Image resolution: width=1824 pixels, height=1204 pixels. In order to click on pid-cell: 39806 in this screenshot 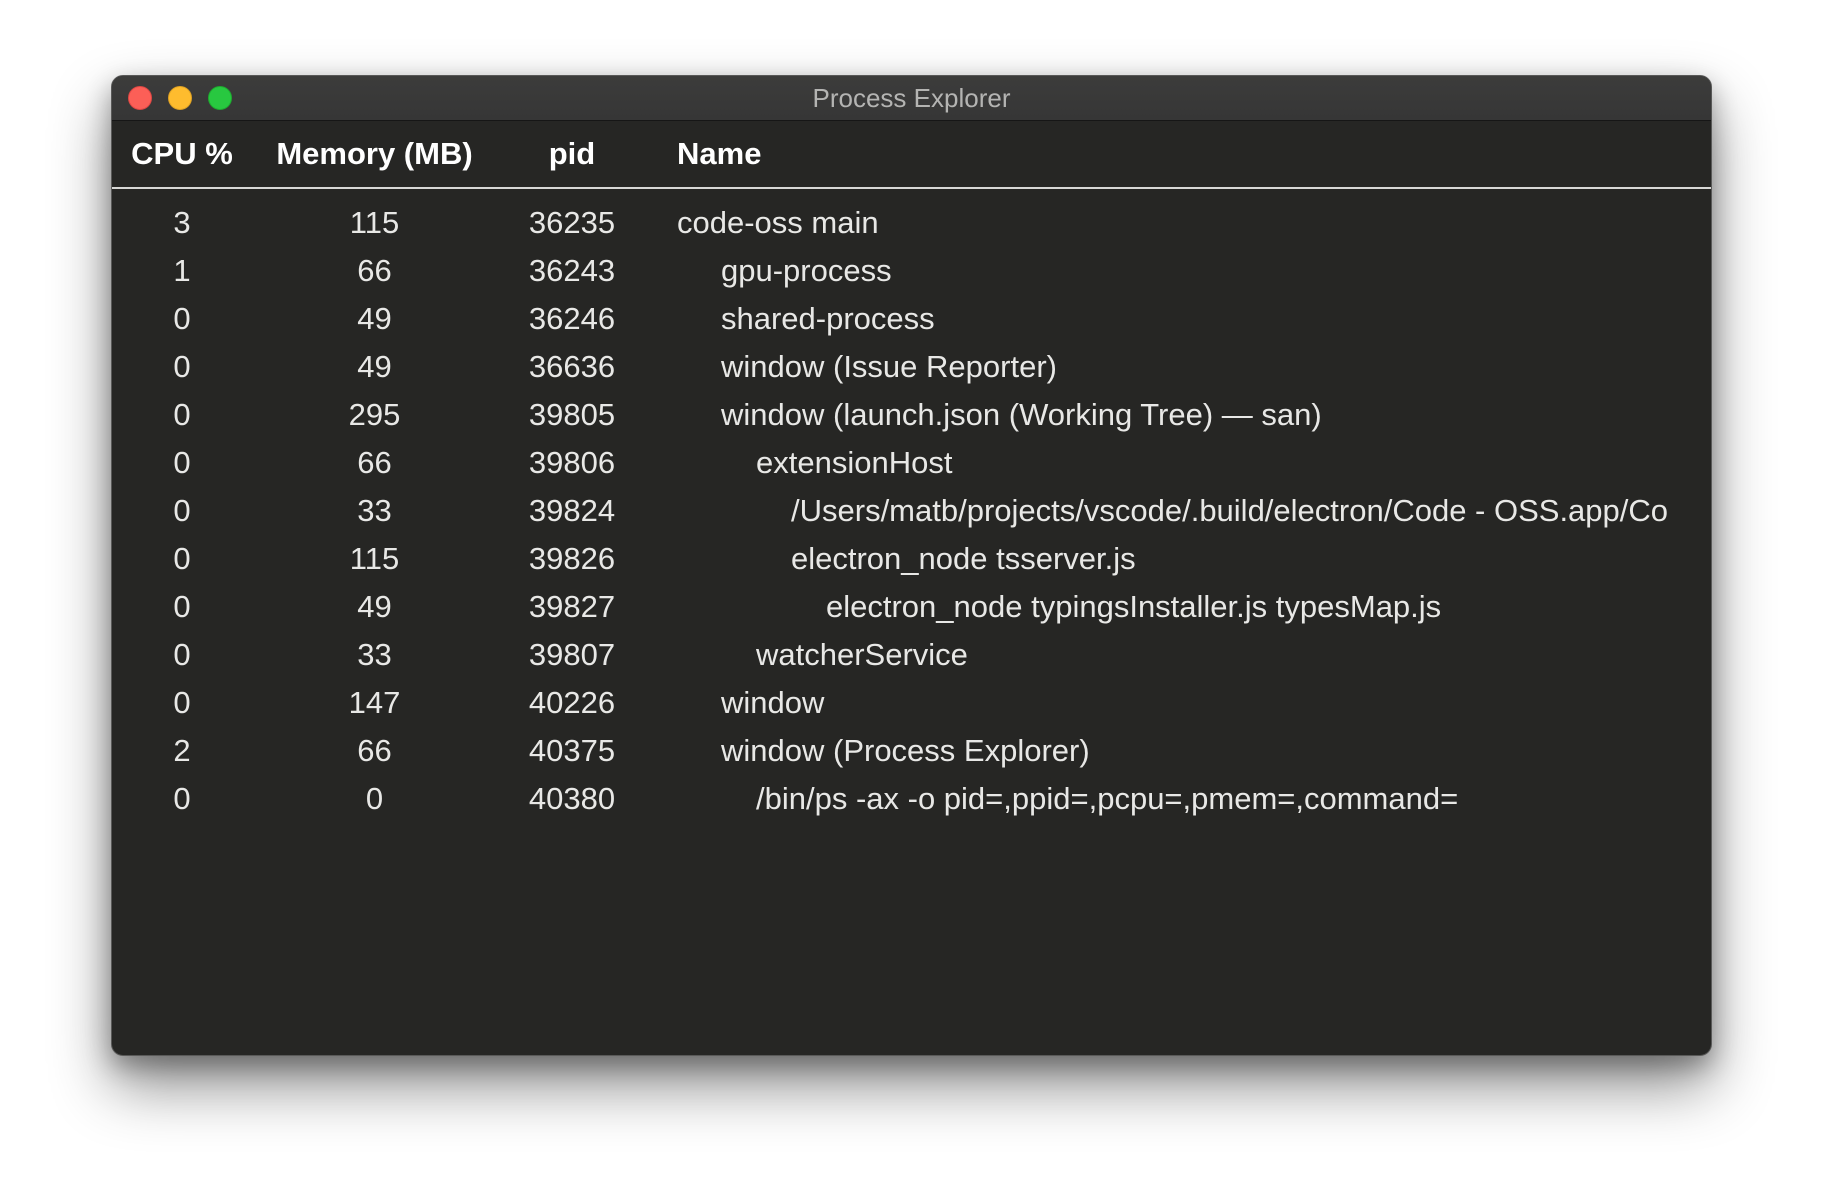, I will do `click(572, 462)`.